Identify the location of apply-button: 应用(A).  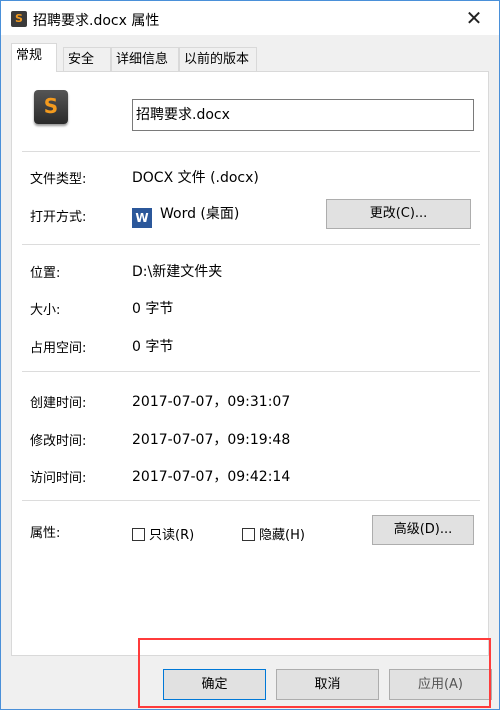
(440, 684).